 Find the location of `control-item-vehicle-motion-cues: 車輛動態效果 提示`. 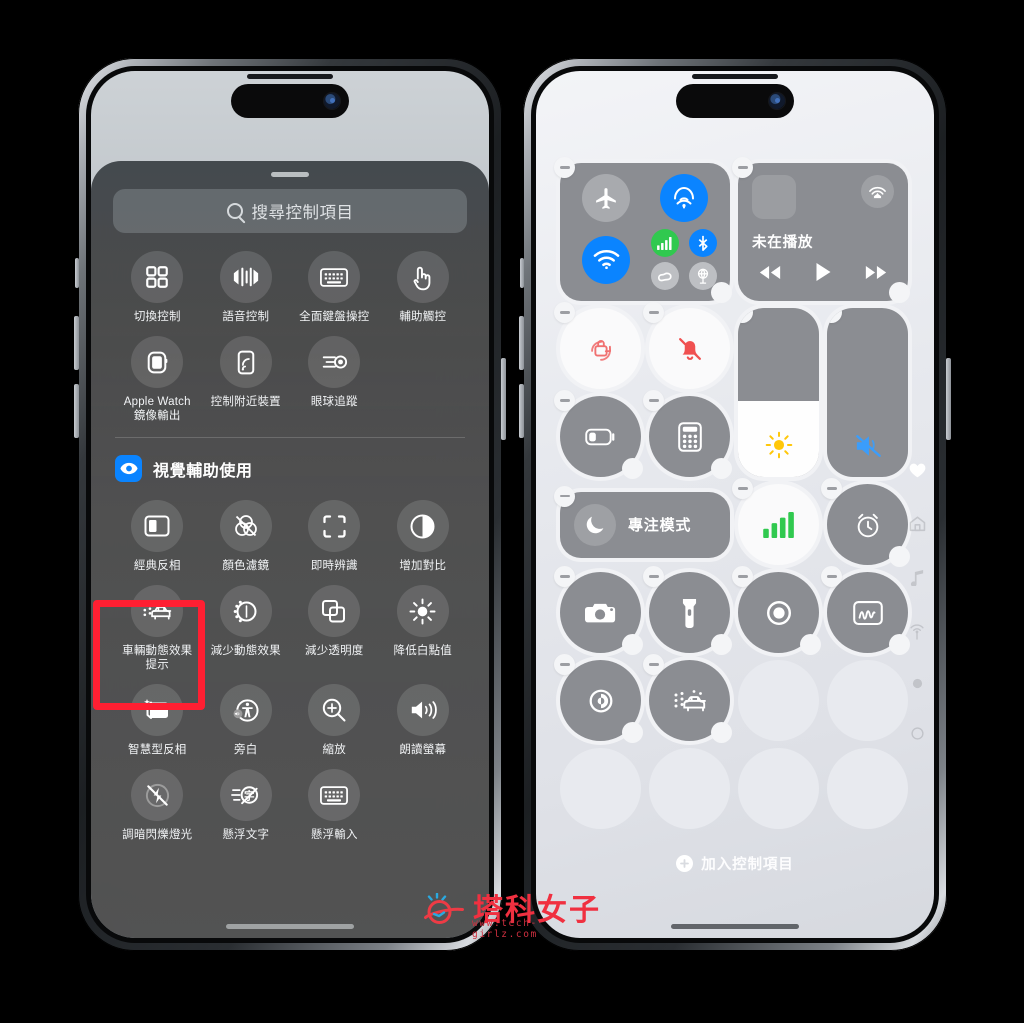

control-item-vehicle-motion-cues: 車輛動態效果 提示 is located at coordinates (157, 624).